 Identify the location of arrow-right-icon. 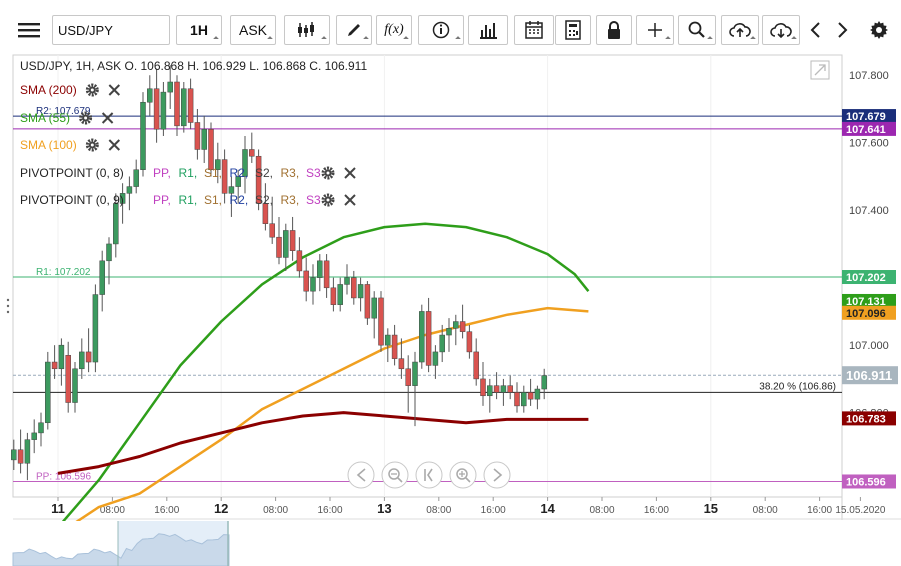
(497, 475).